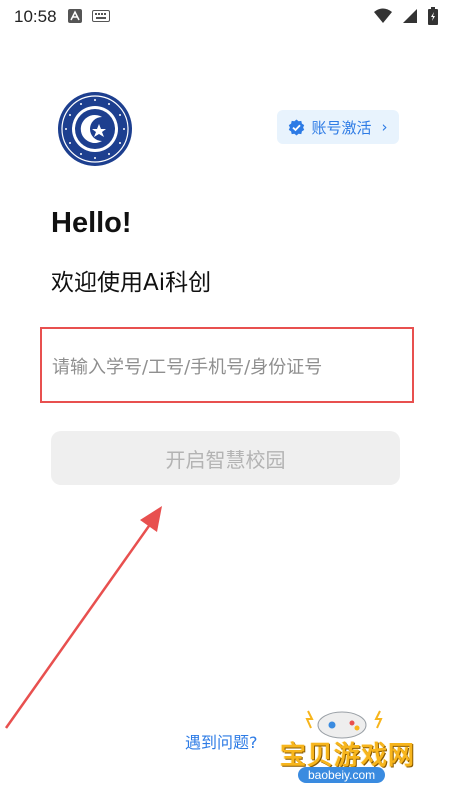  Describe the element at coordinates (35, 16) in the screenshot. I see `status-time: 10:58` at that location.